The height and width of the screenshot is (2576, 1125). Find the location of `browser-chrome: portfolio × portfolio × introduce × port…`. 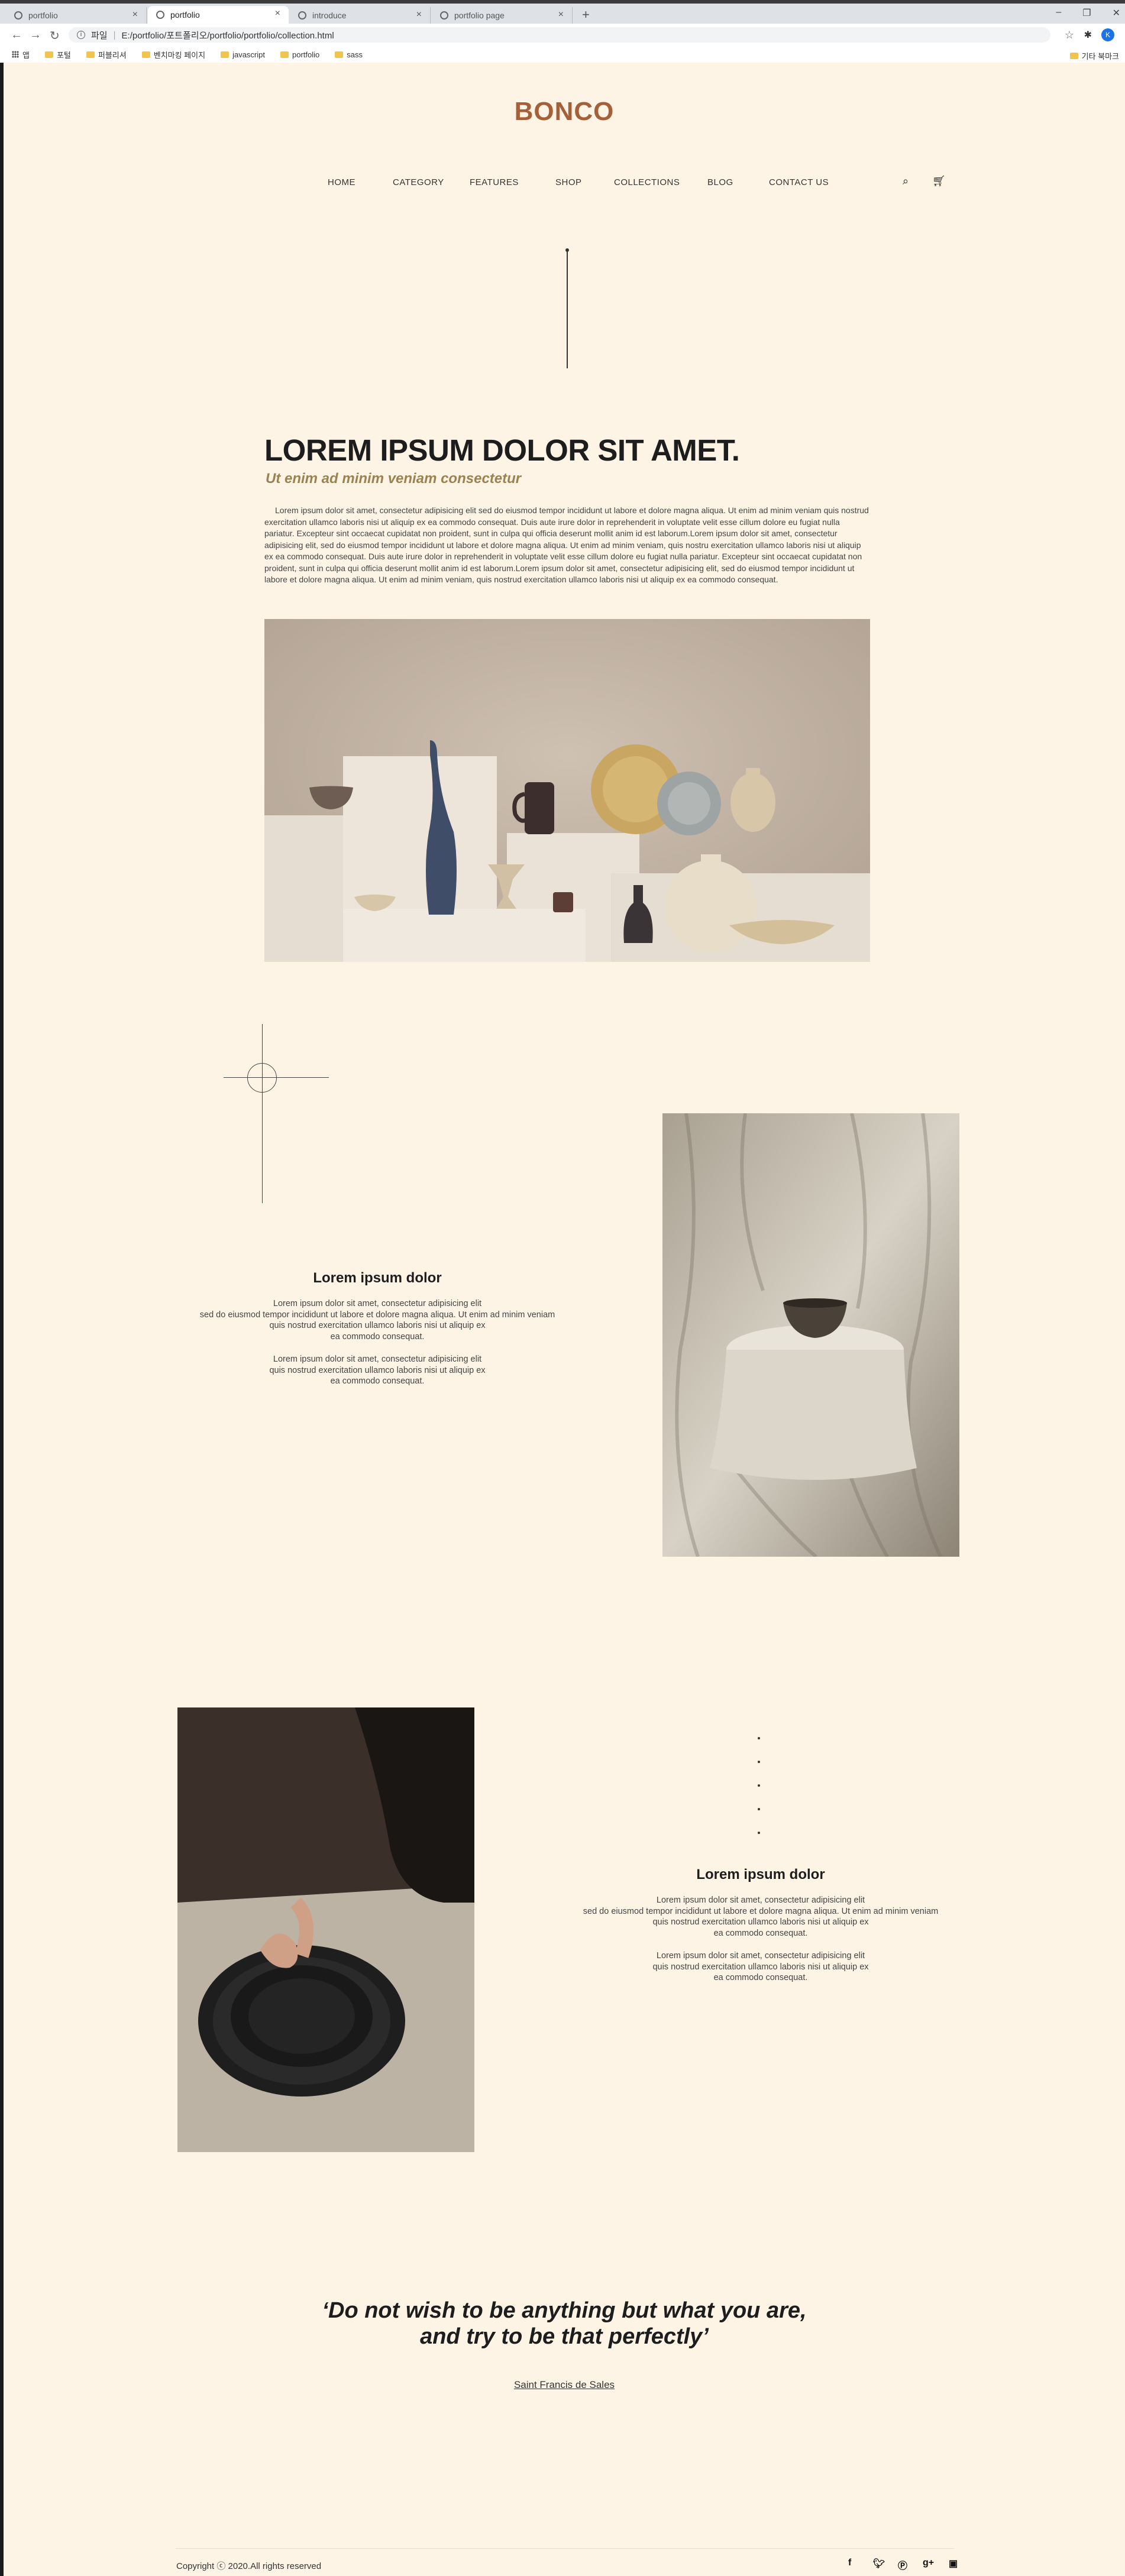

browser-chrome: portfolio × portfolio × introduce × port… is located at coordinates (562, 31).